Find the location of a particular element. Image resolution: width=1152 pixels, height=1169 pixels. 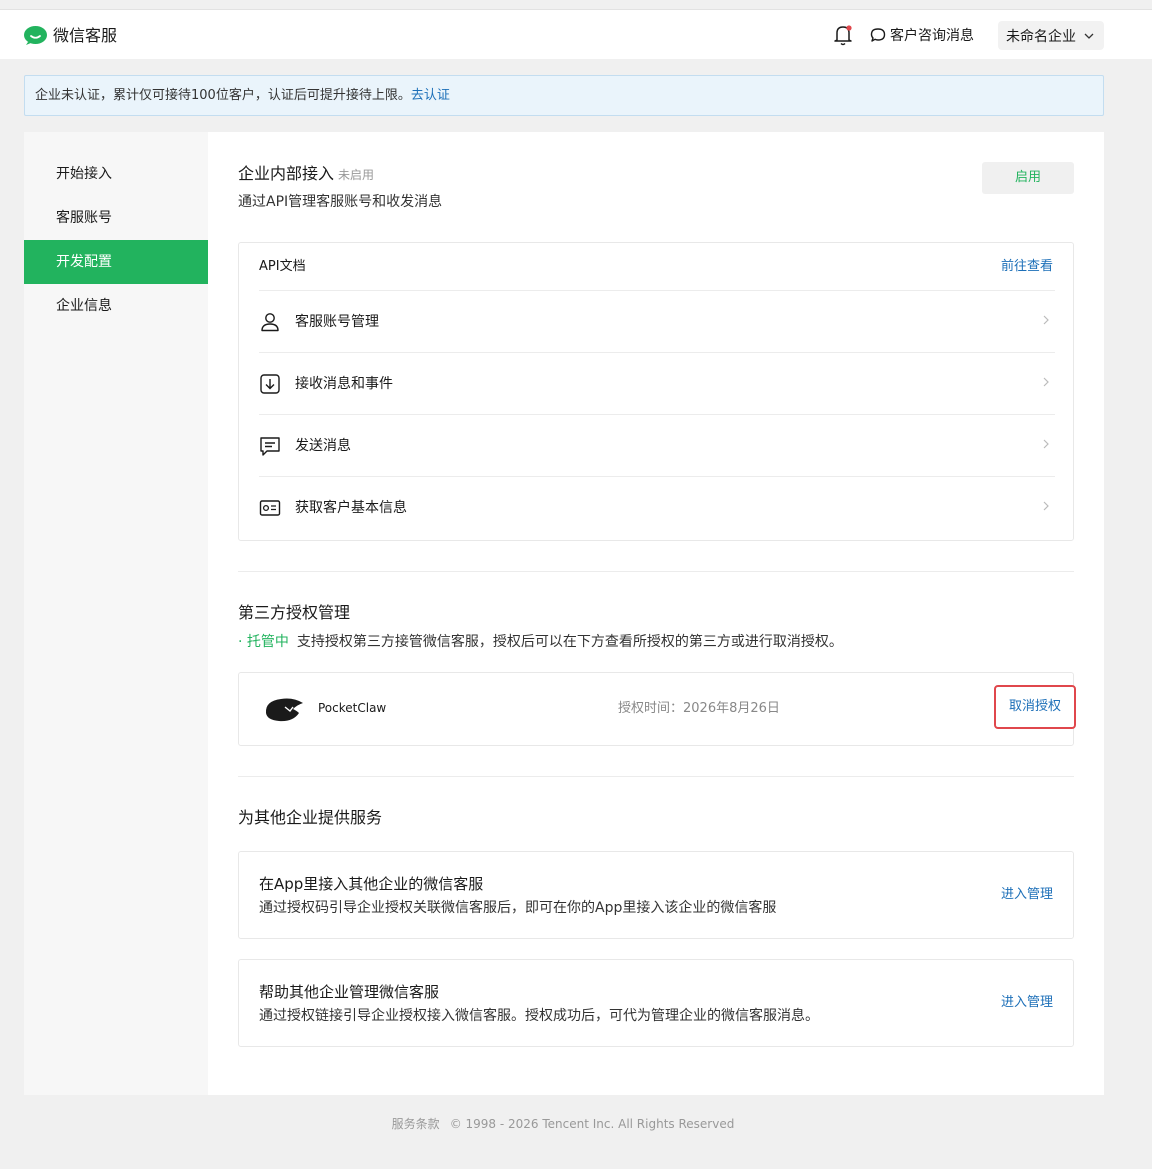

api-row-label: 接收消息和事件 is located at coordinates (344, 384).